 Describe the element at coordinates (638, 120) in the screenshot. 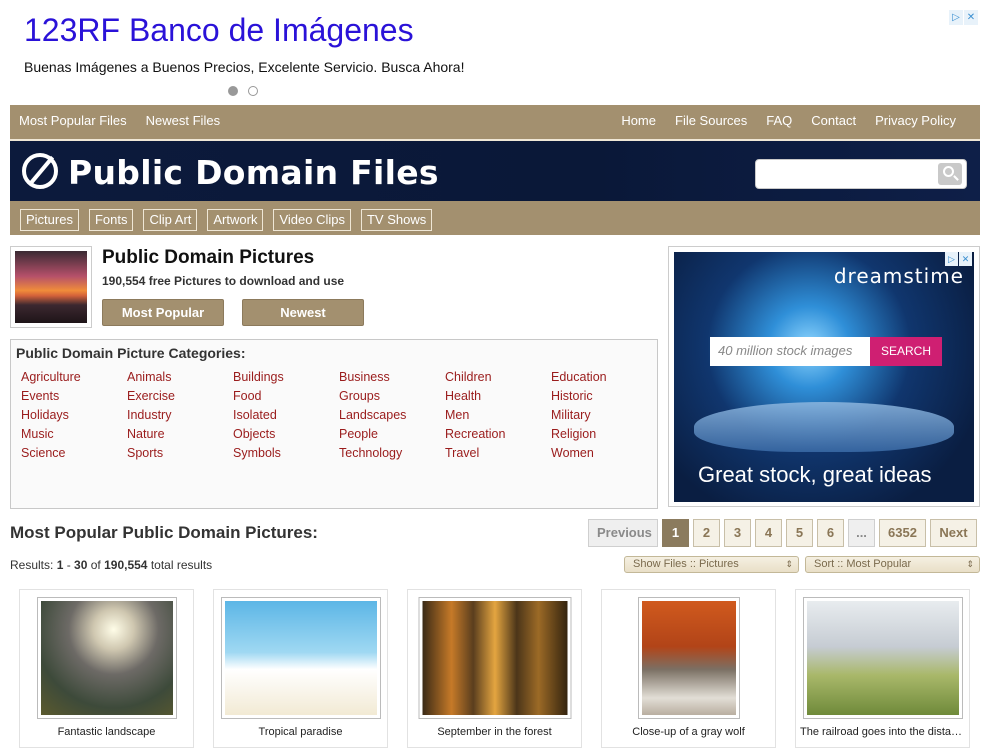

I see `nav-home: Home` at that location.